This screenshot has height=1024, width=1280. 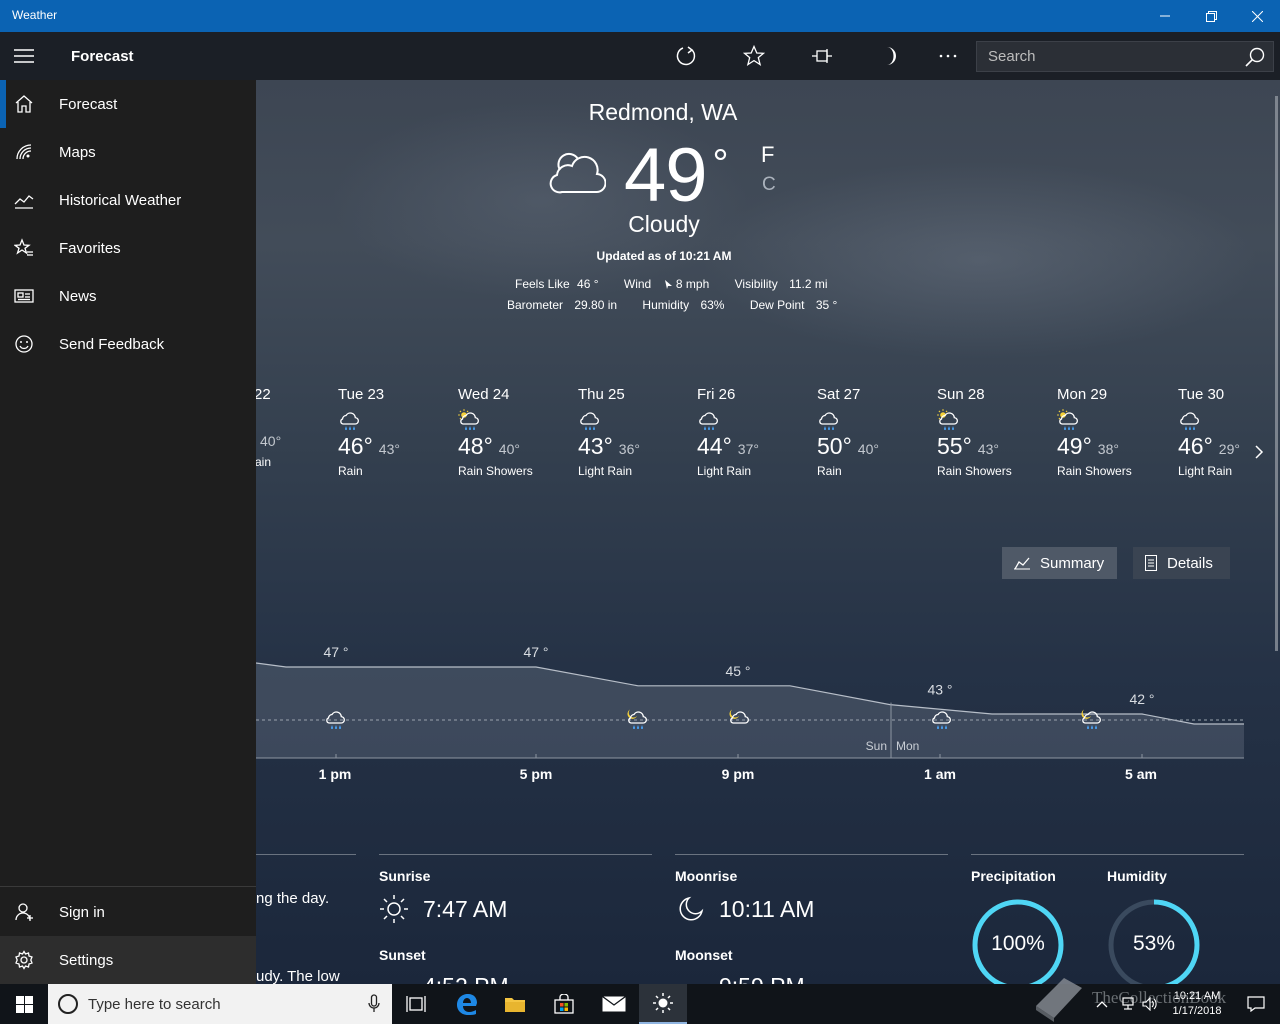 I want to click on moonrise-time: 10:11 AM, so click(x=767, y=909).